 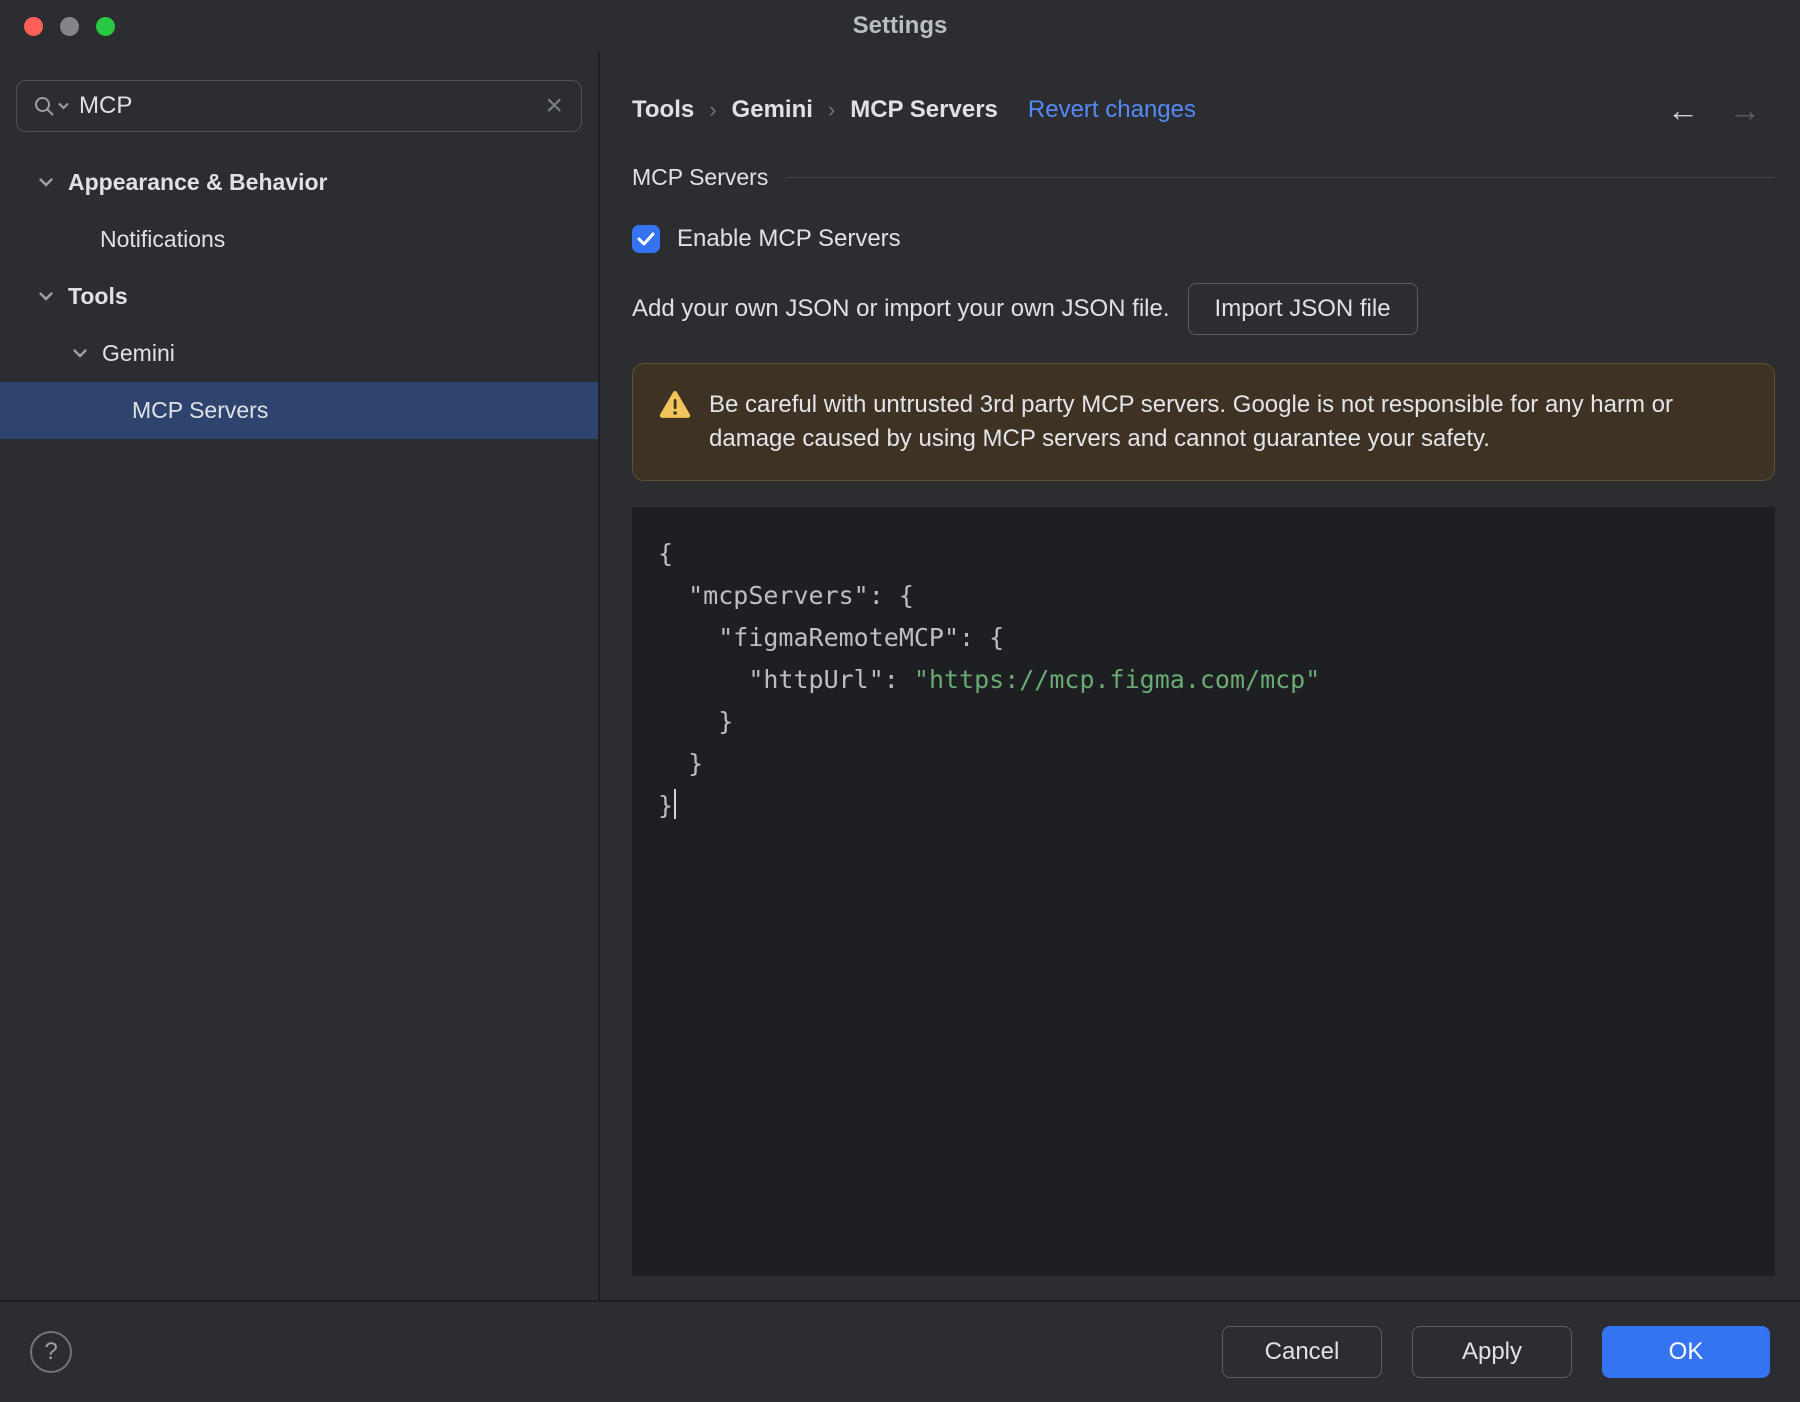 What do you see at coordinates (1203, 239) in the screenshot?
I see `enable-mcp-row: Enable MCP Servers` at bounding box center [1203, 239].